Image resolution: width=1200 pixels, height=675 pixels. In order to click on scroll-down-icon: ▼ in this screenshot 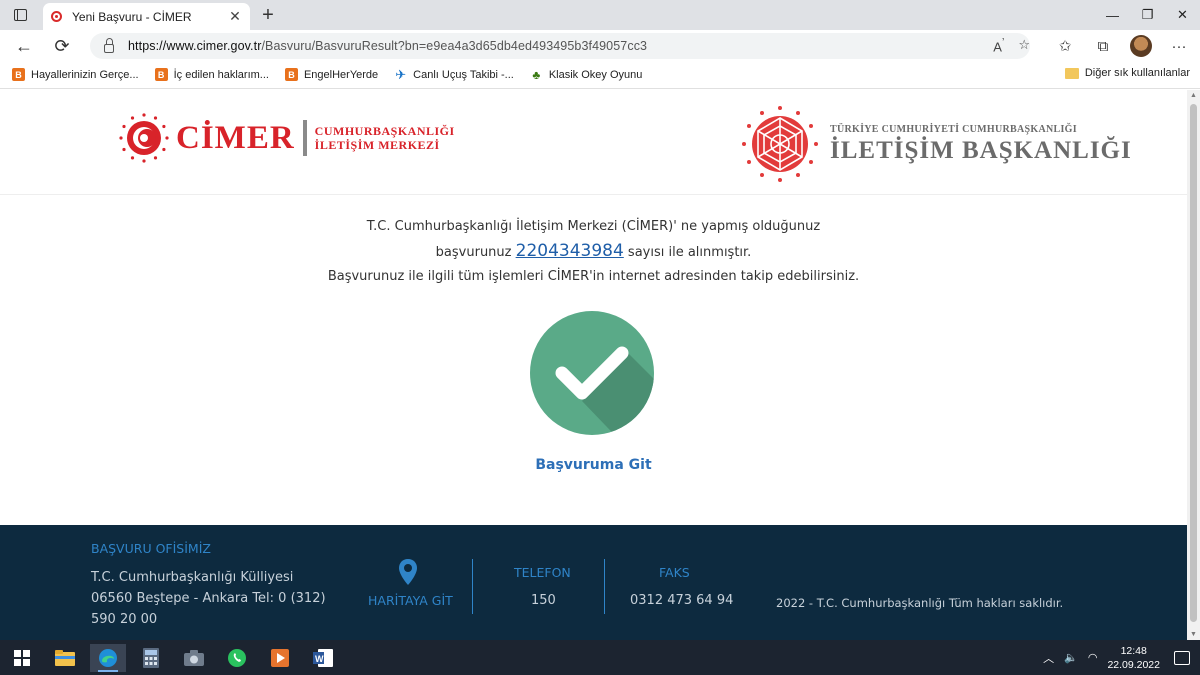, I will do `click(1193, 634)`.